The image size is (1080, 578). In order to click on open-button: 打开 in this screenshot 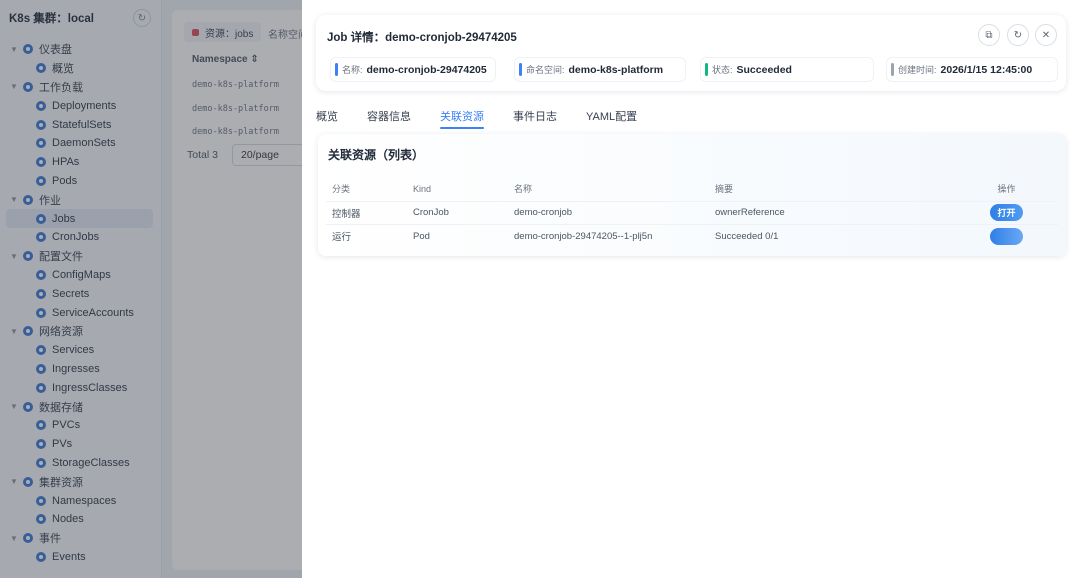, I will do `click(1006, 213)`.